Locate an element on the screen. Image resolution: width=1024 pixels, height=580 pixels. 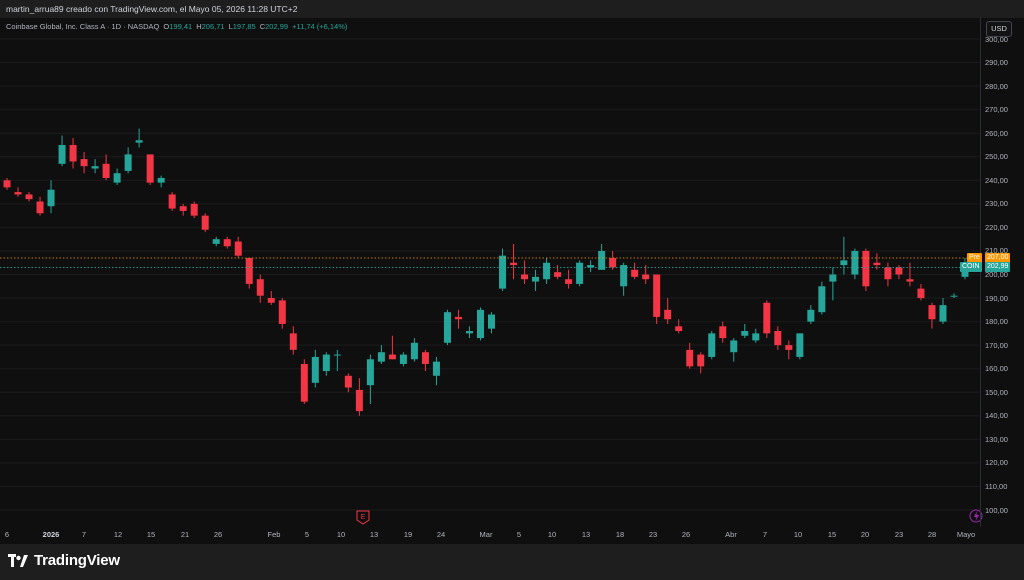
legend-low: 197,85 is located at coordinates (244, 26).